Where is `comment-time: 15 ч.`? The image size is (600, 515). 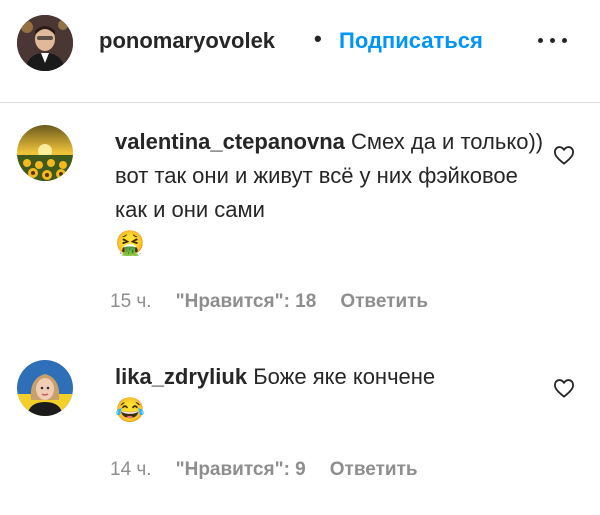 comment-time: 15 ч. is located at coordinates (131, 301).